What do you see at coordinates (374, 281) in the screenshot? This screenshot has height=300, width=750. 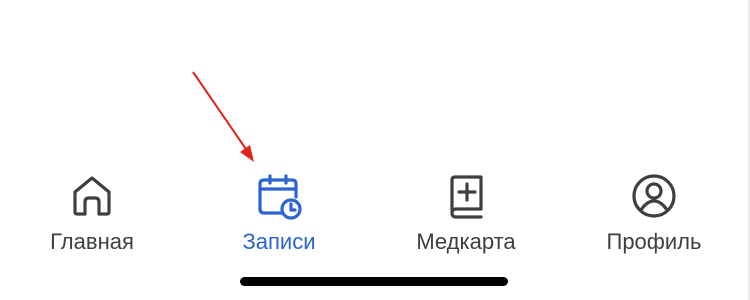 I see `home-indicator` at bounding box center [374, 281].